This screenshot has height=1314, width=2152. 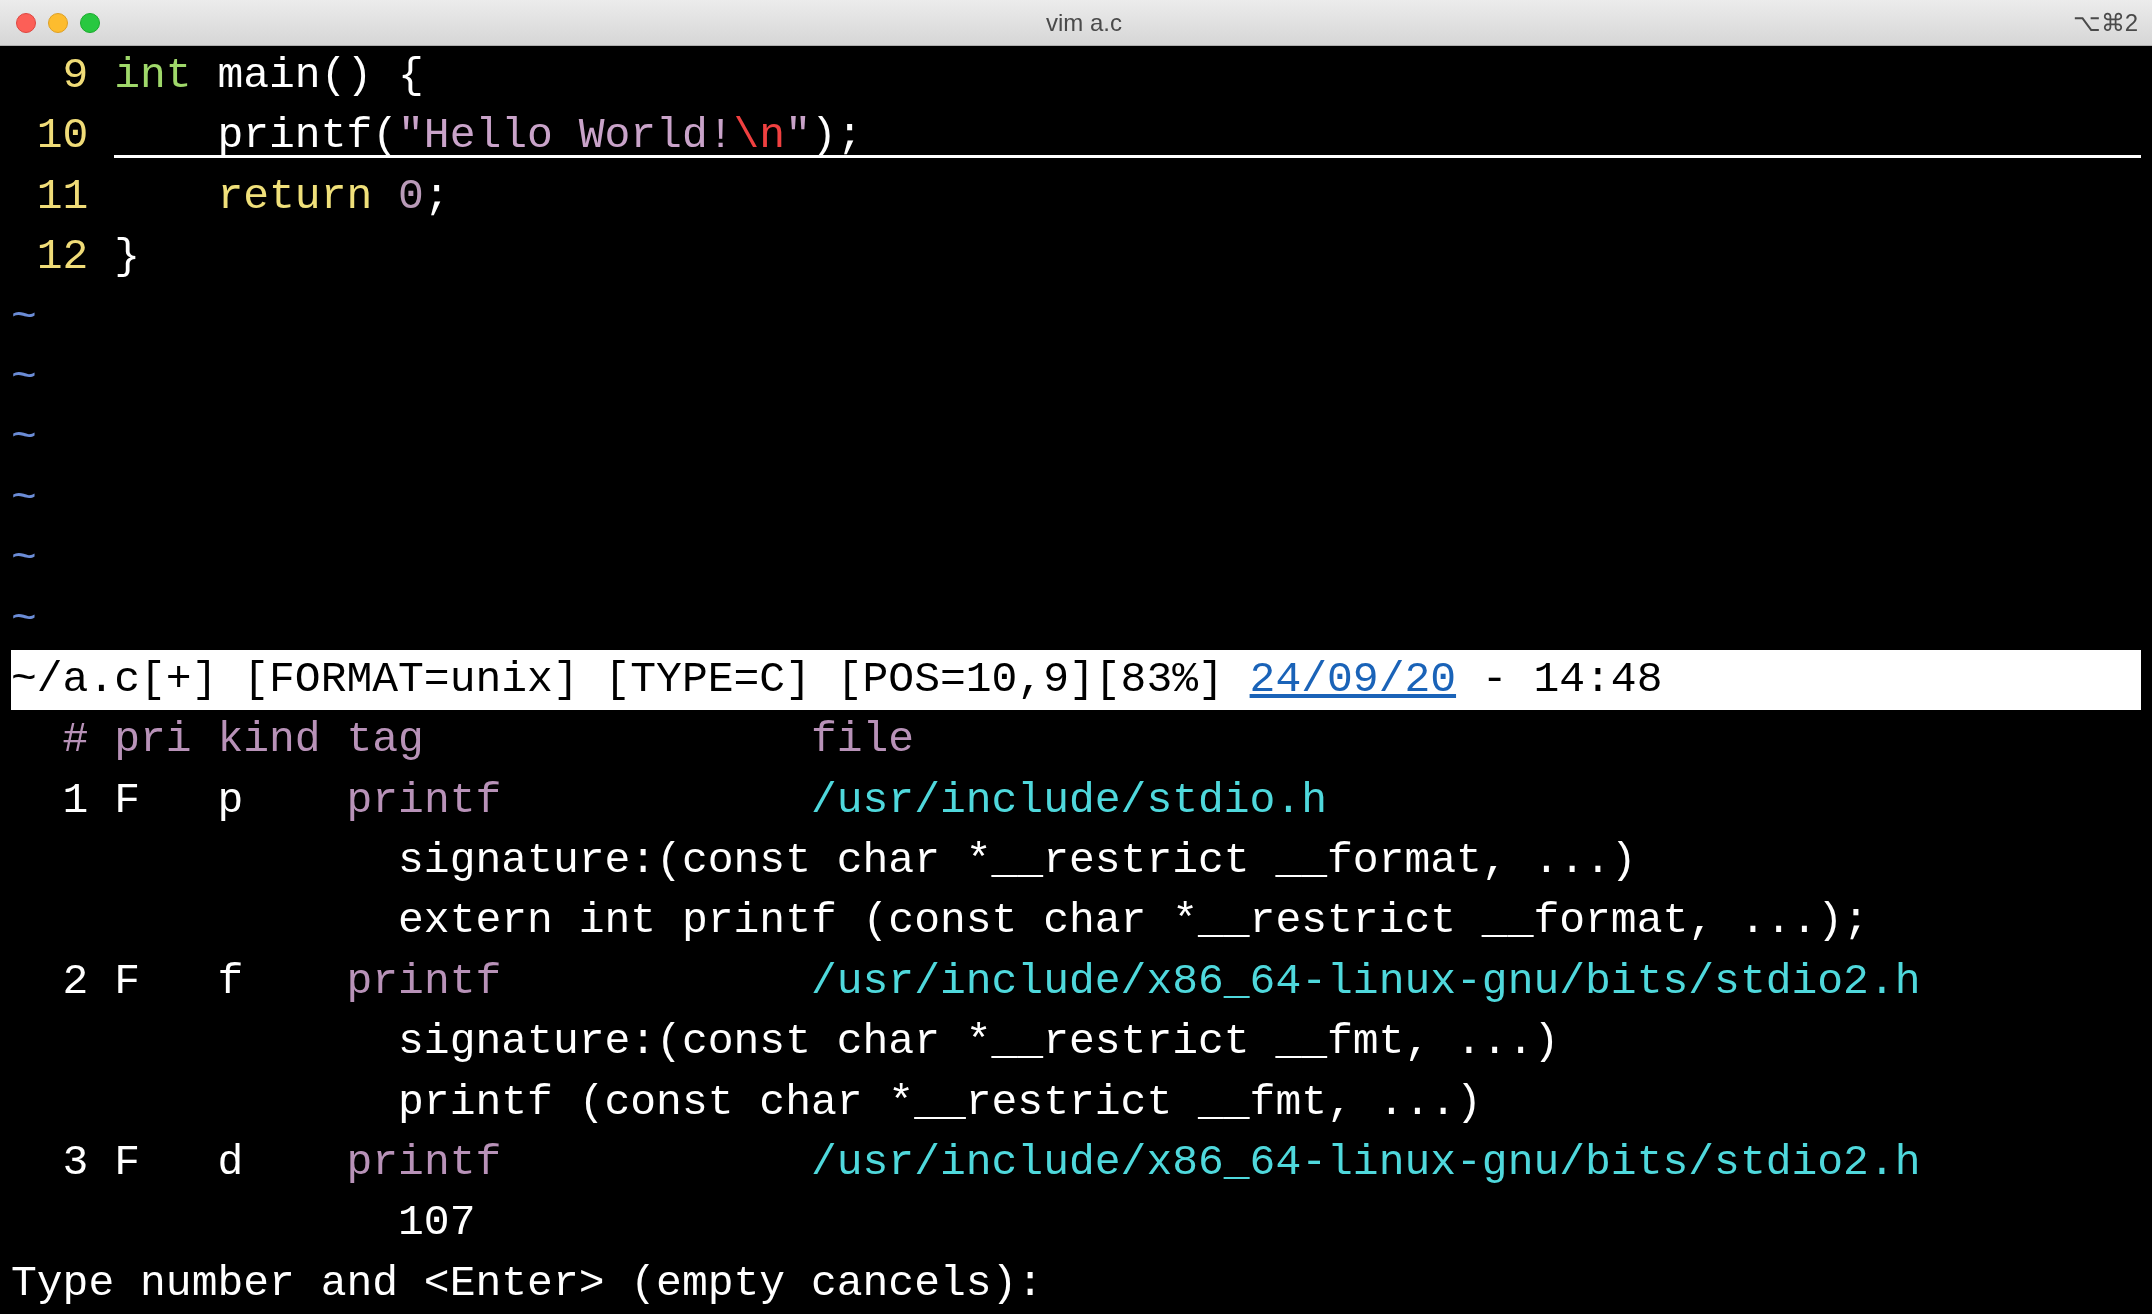 I want to click on line-number: 11, so click(x=62, y=196).